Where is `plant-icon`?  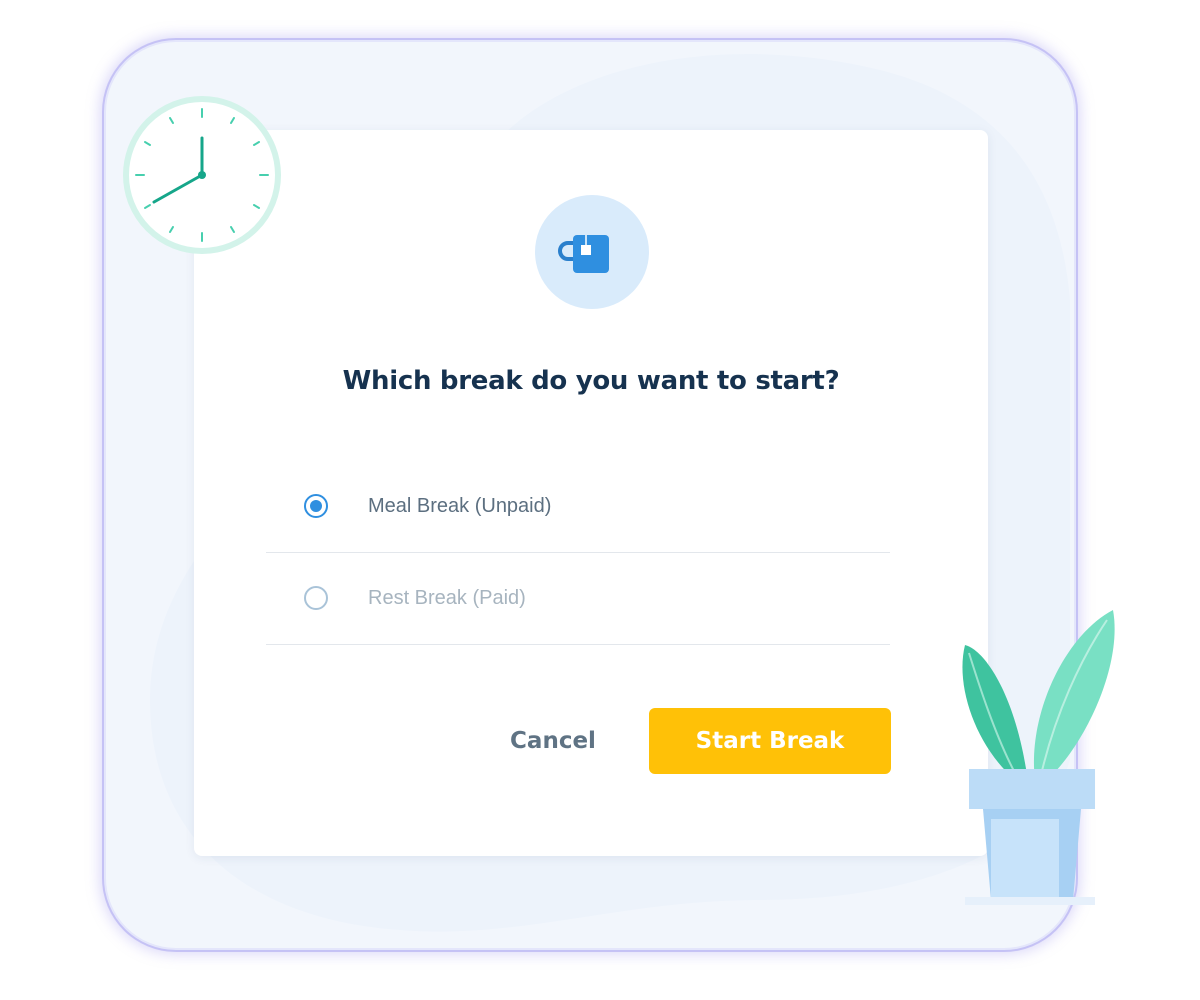 plant-icon is located at coordinates (1038, 757).